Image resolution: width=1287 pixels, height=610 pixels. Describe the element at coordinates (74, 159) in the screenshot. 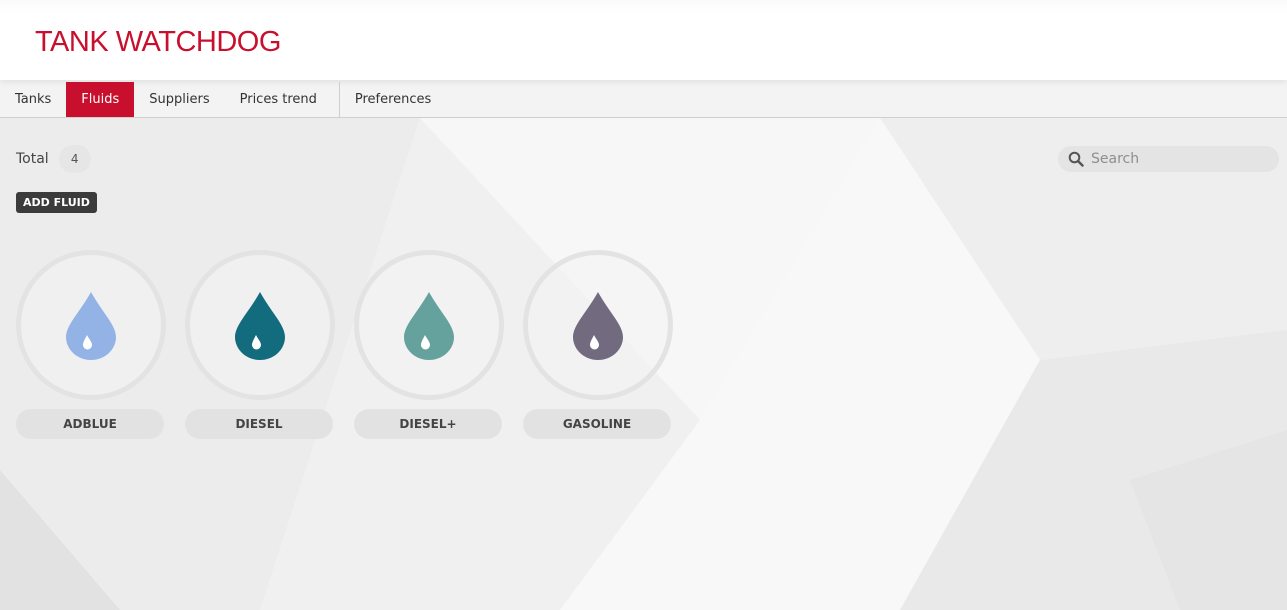

I see `total-count-badge: 4` at that location.